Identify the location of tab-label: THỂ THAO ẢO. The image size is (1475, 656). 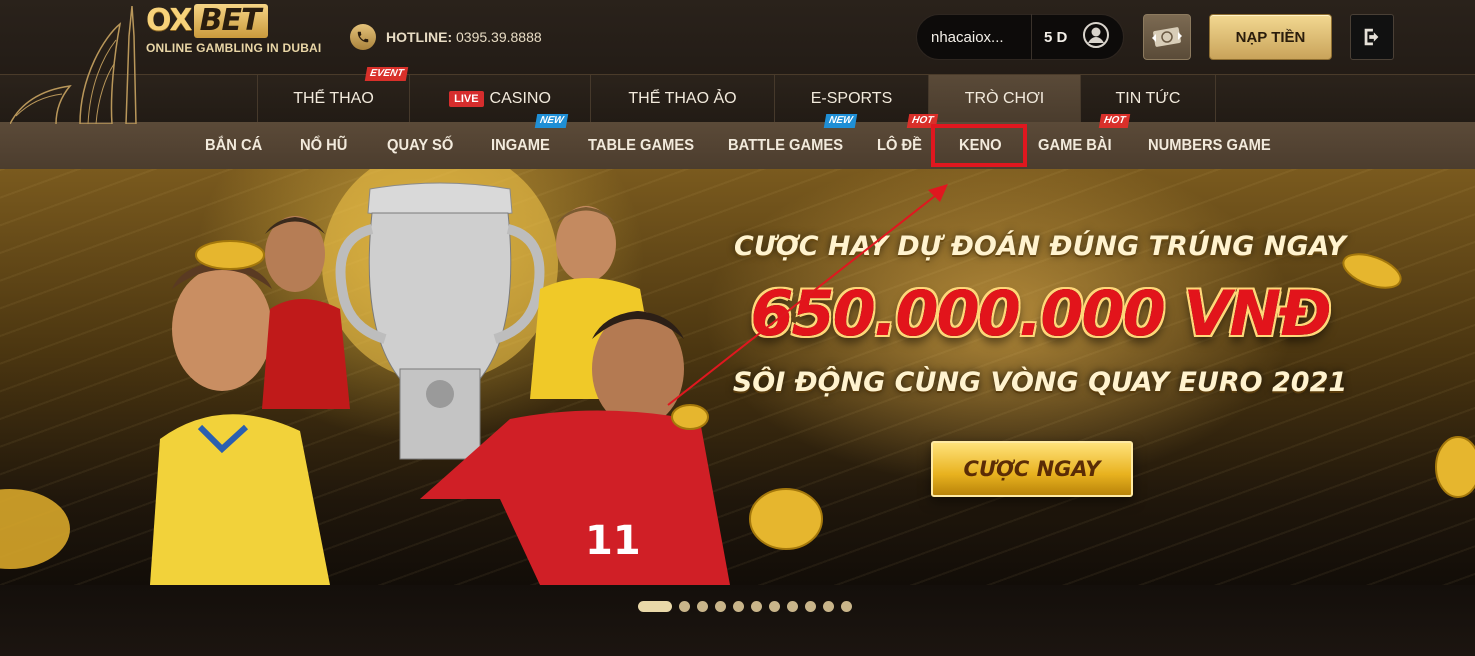
(682, 98).